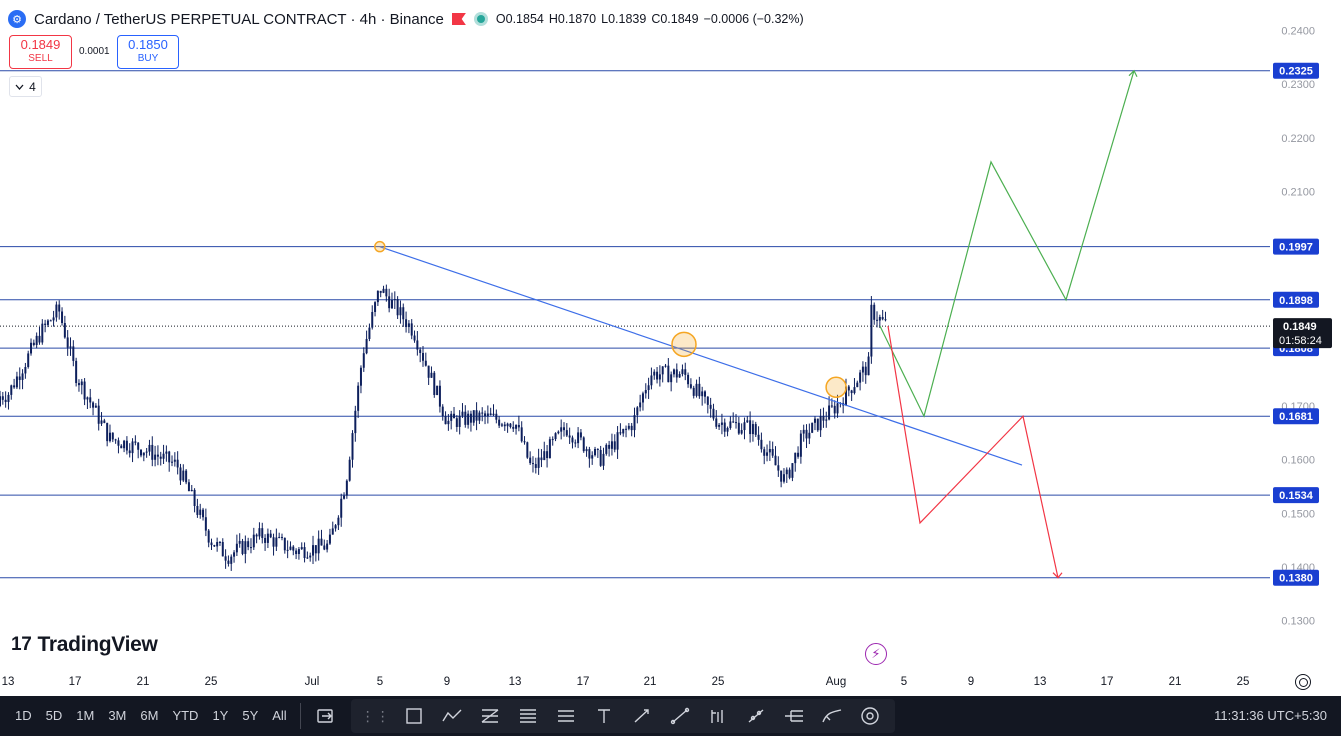 Image resolution: width=1341 pixels, height=736 pixels. Describe the element at coordinates (1270, 716) in the screenshot. I see `utc-clock: 11:31:36 UTC+5:30` at that location.